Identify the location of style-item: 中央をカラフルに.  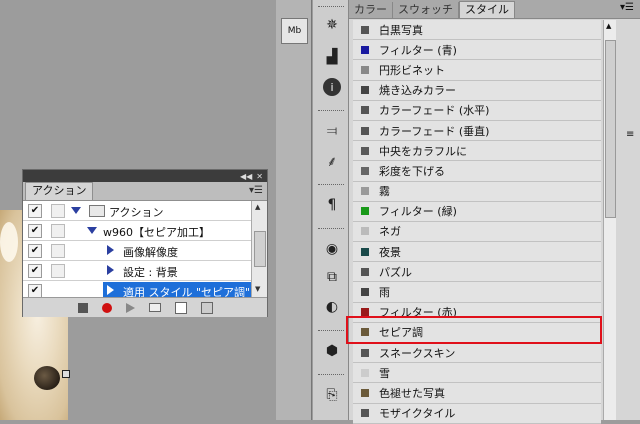
(477, 151).